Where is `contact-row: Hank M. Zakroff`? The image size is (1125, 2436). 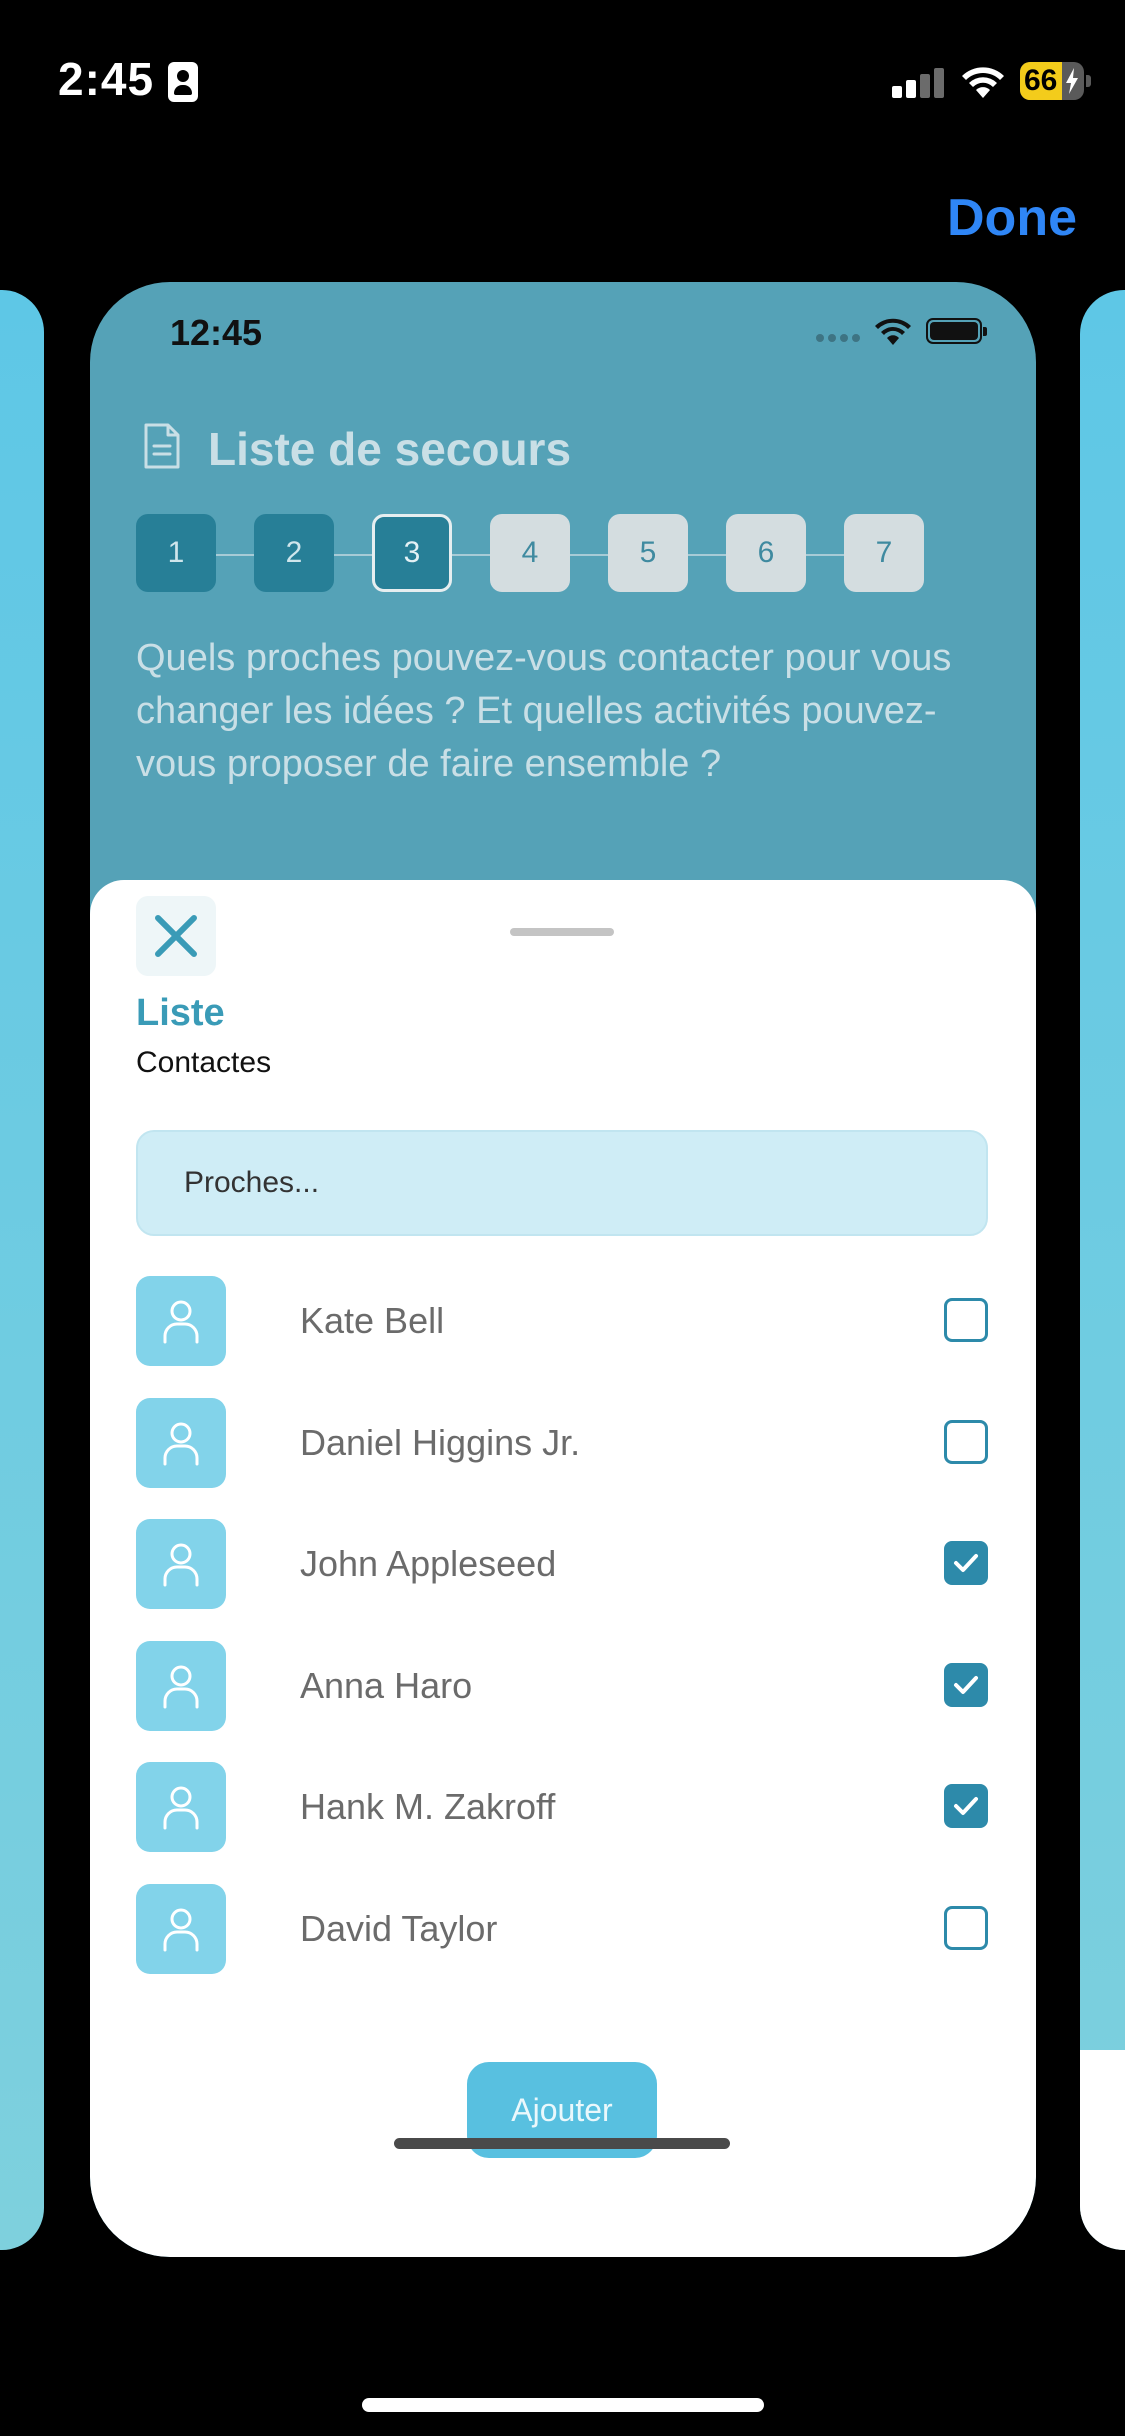
contact-row: Hank M. Zakroff is located at coordinates (562, 1817).